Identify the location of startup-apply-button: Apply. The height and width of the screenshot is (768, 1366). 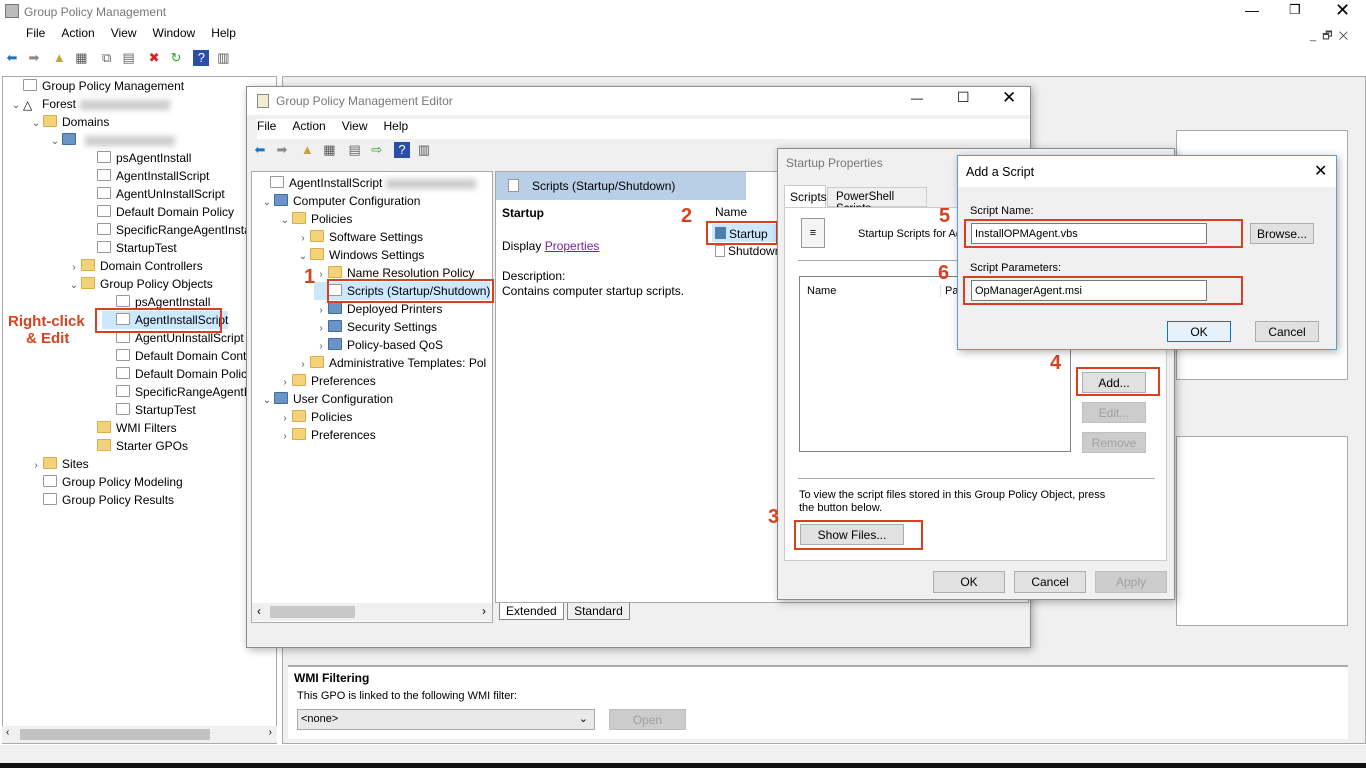
(1131, 582).